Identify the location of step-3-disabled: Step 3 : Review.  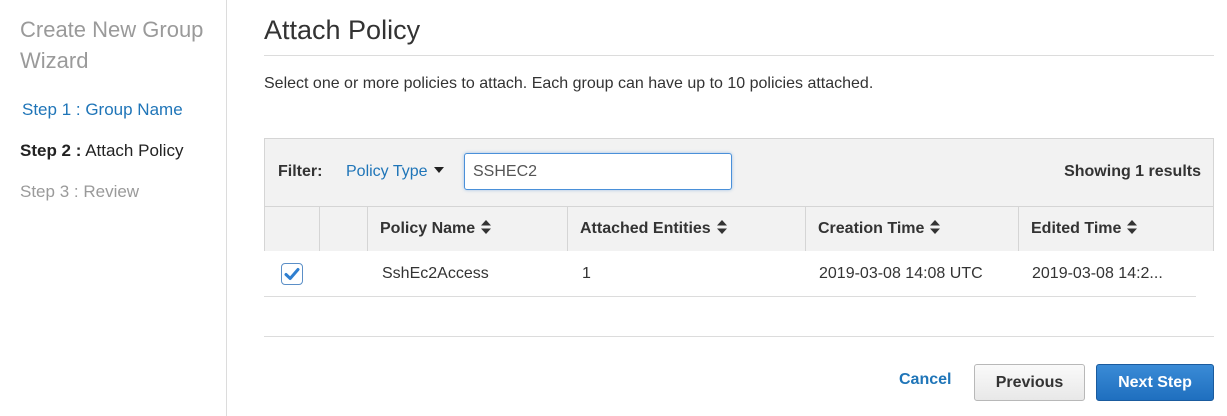
(79, 192).